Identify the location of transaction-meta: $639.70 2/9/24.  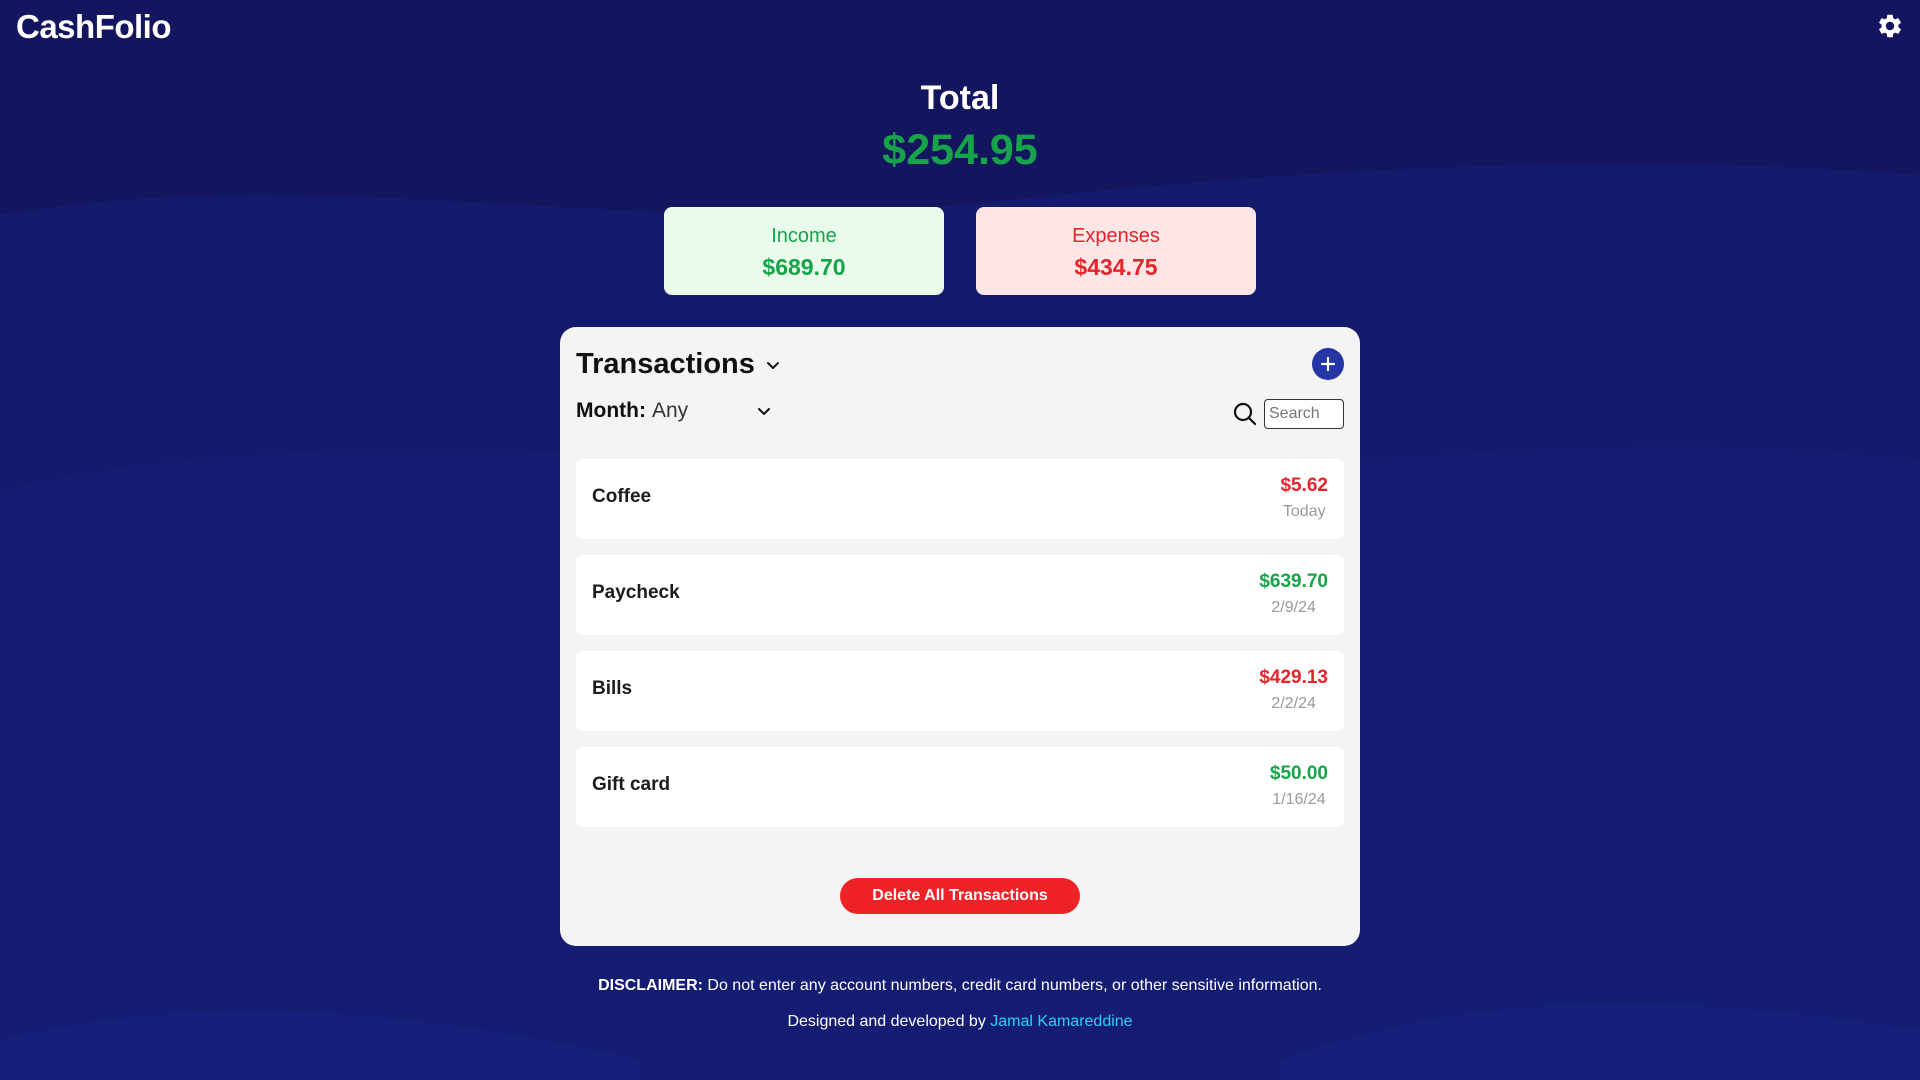
(1293, 594).